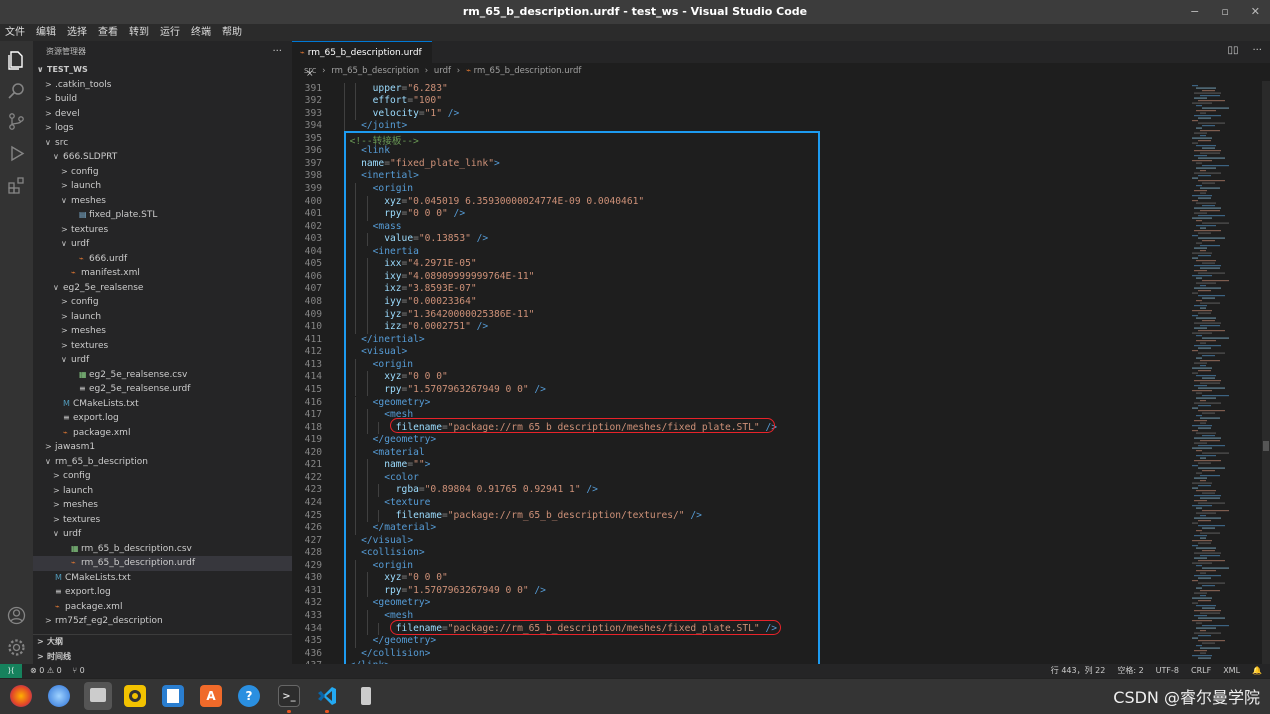 The image size is (1270, 714). I want to click on tree-item-label: textures, so click(82, 519).